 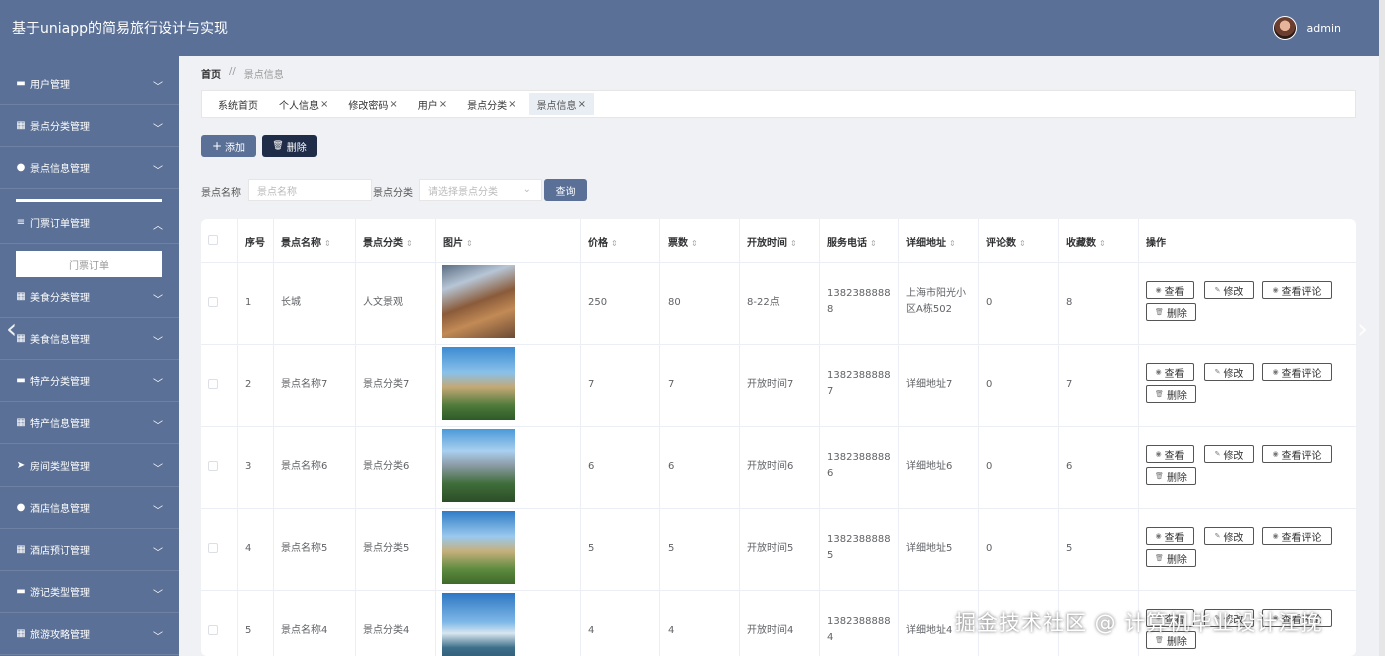 What do you see at coordinates (289, 146) in the screenshot?
I see `delete-button: 🗑 删除` at bounding box center [289, 146].